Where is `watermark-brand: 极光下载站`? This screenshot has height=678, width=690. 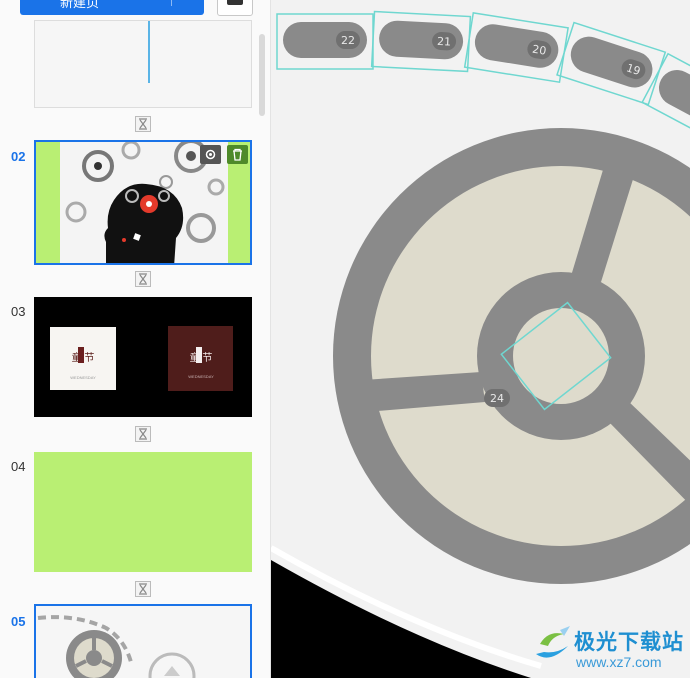
watermark-brand: 极光下载站 is located at coordinates (629, 642).